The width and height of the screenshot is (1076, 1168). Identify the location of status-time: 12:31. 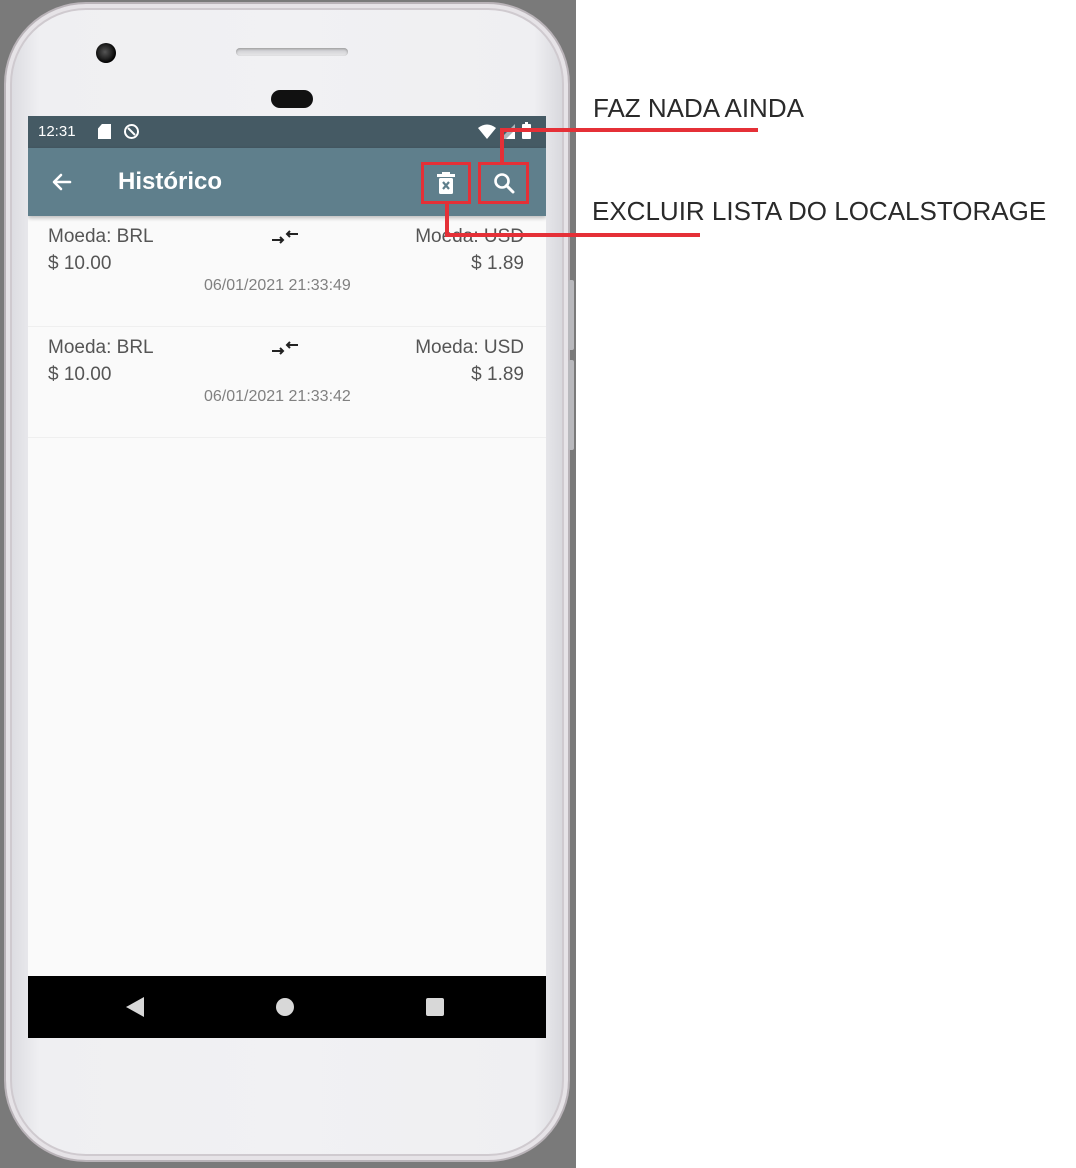
(57, 131).